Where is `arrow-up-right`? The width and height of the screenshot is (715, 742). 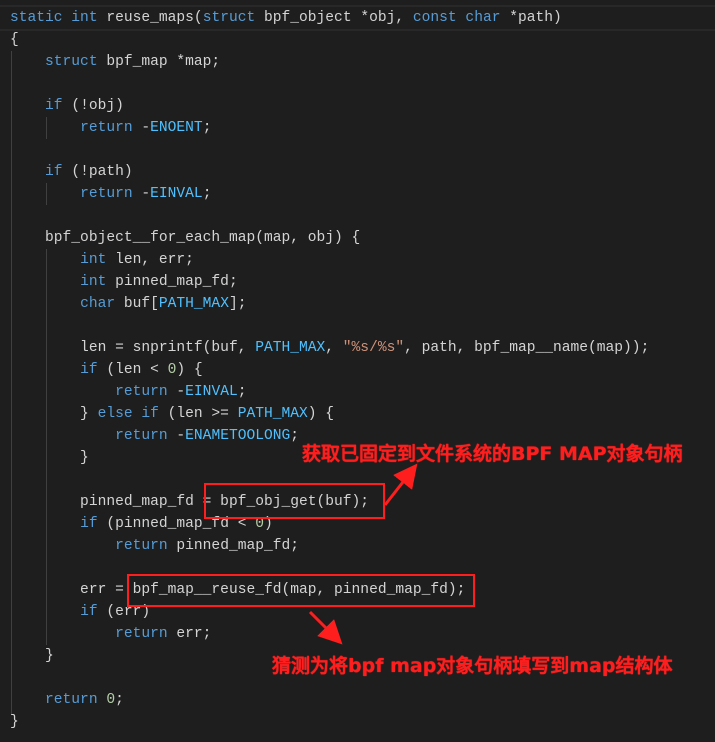 arrow-up-right is located at coordinates (400, 484).